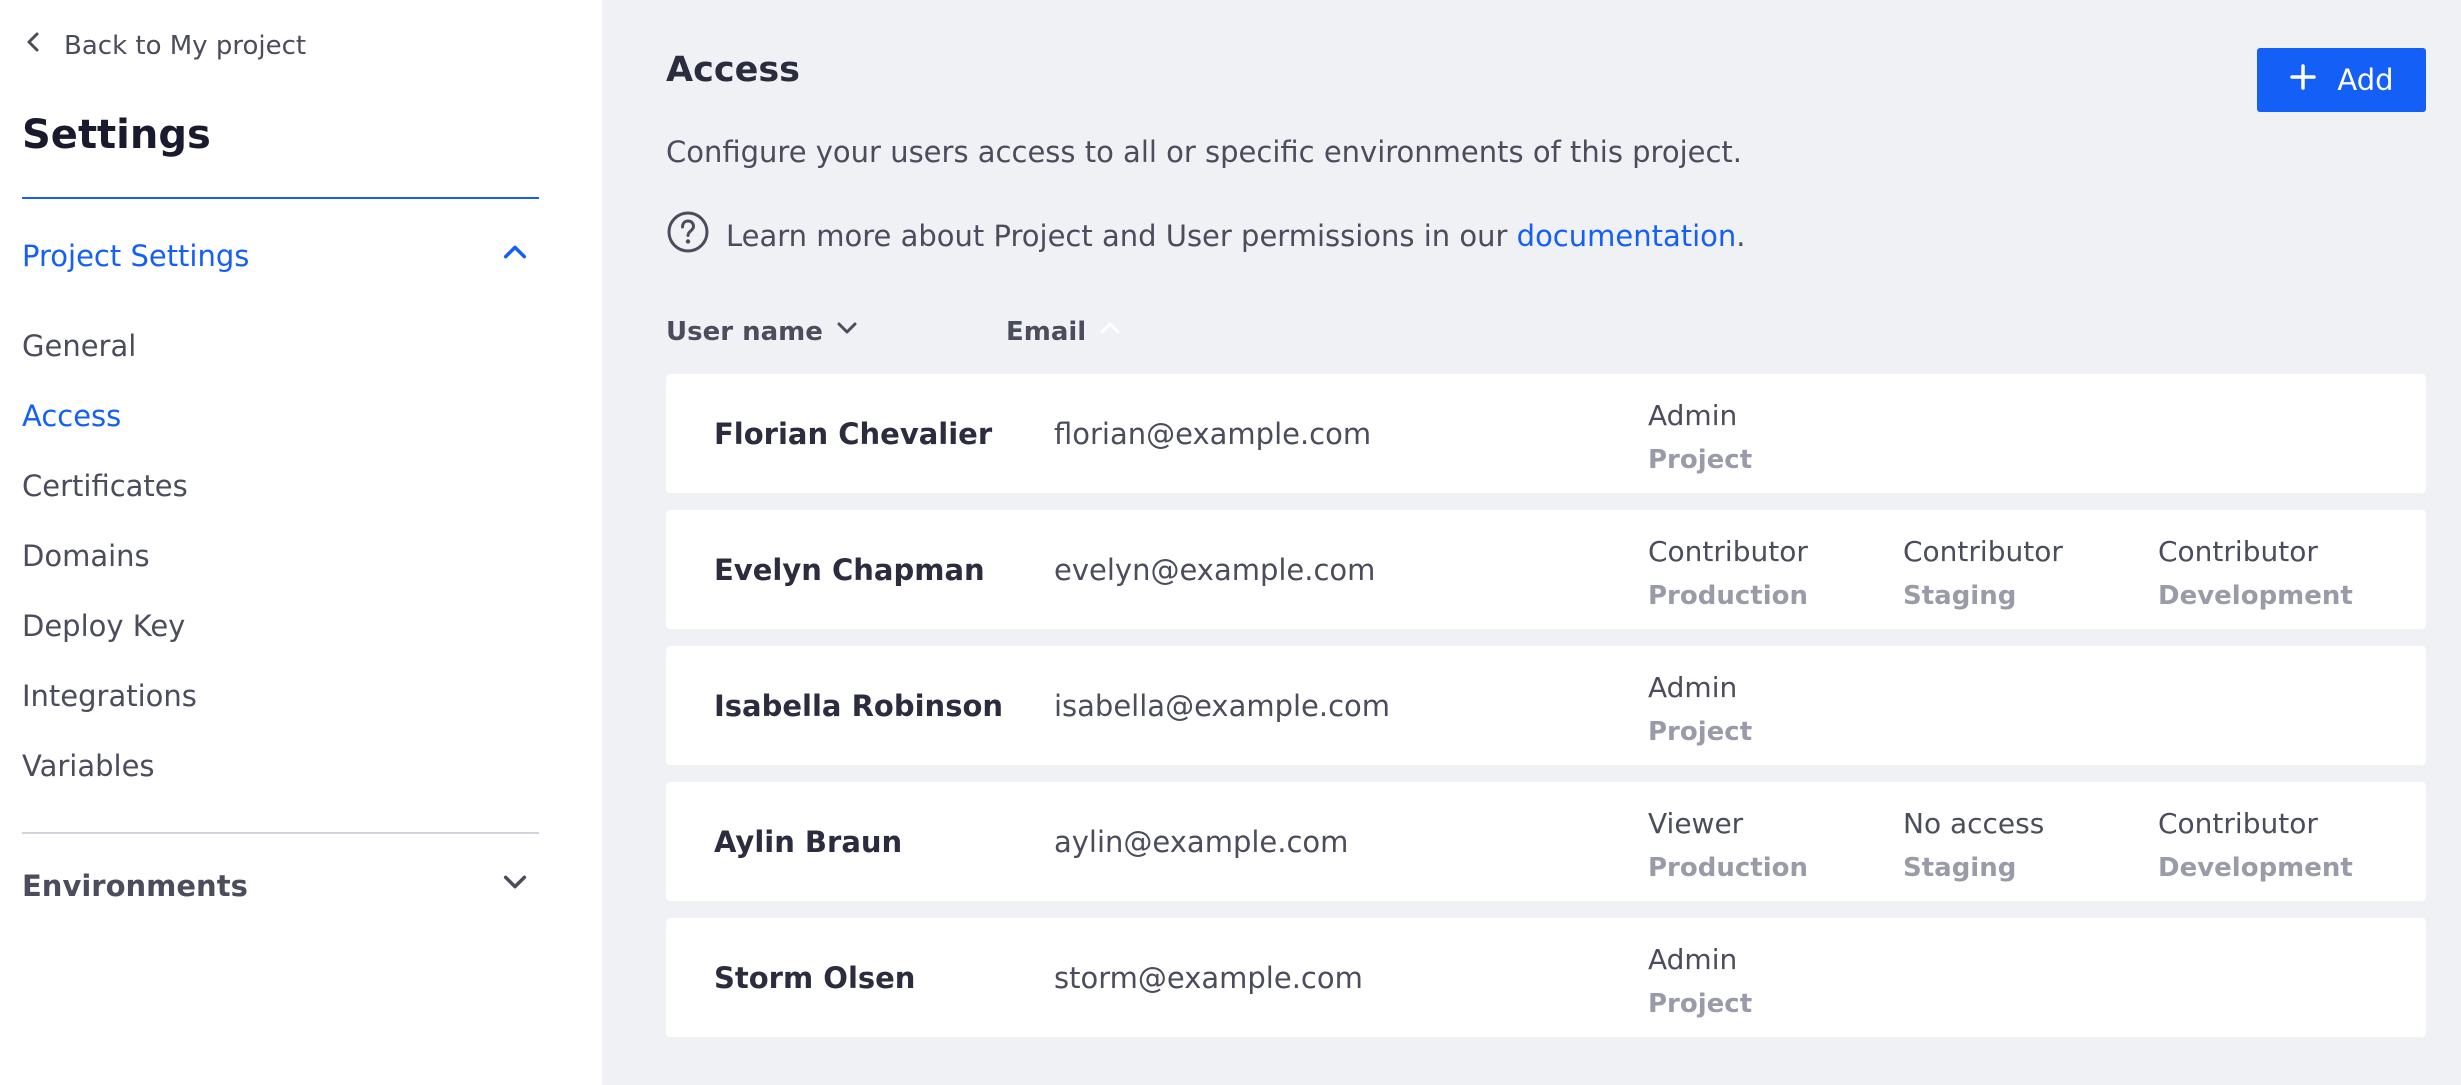  What do you see at coordinates (1201, 841) in the screenshot?
I see `user-email: aylin@example.com` at bounding box center [1201, 841].